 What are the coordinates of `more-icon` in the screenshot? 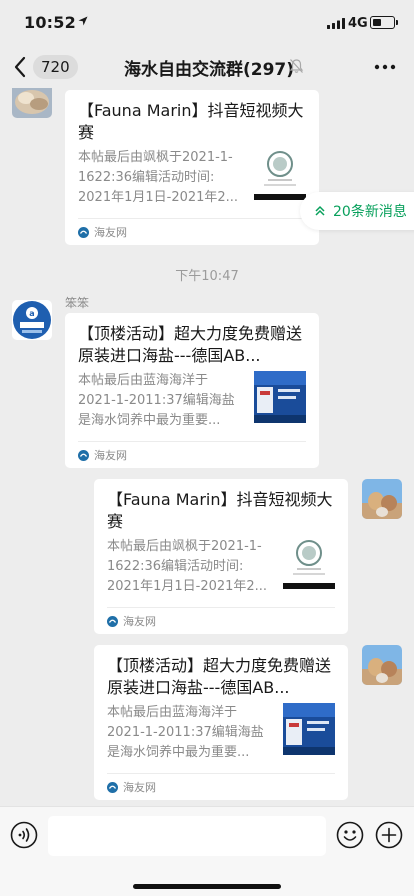 It's located at (385, 67).